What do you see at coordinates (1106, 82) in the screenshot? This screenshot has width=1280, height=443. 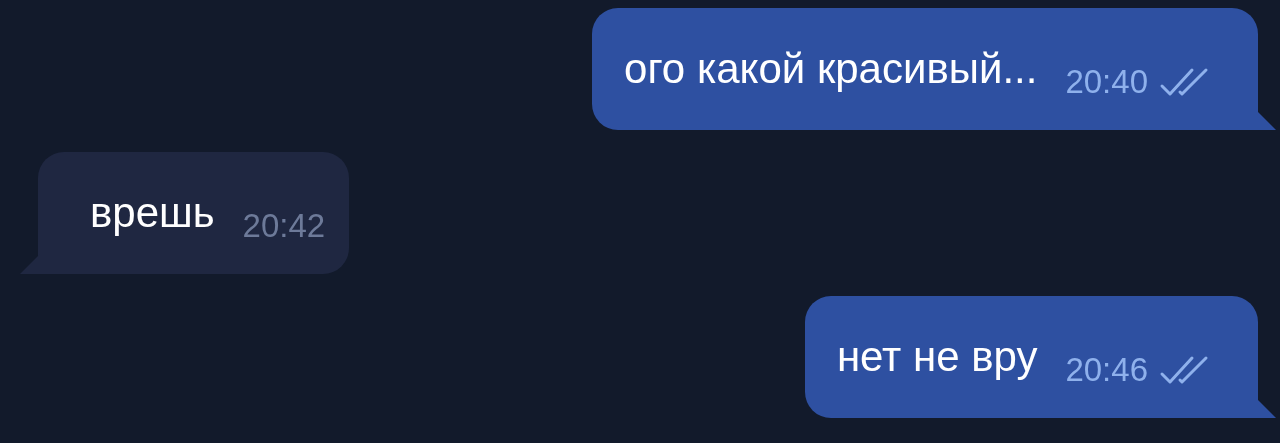 I see `message-time: 20:40` at bounding box center [1106, 82].